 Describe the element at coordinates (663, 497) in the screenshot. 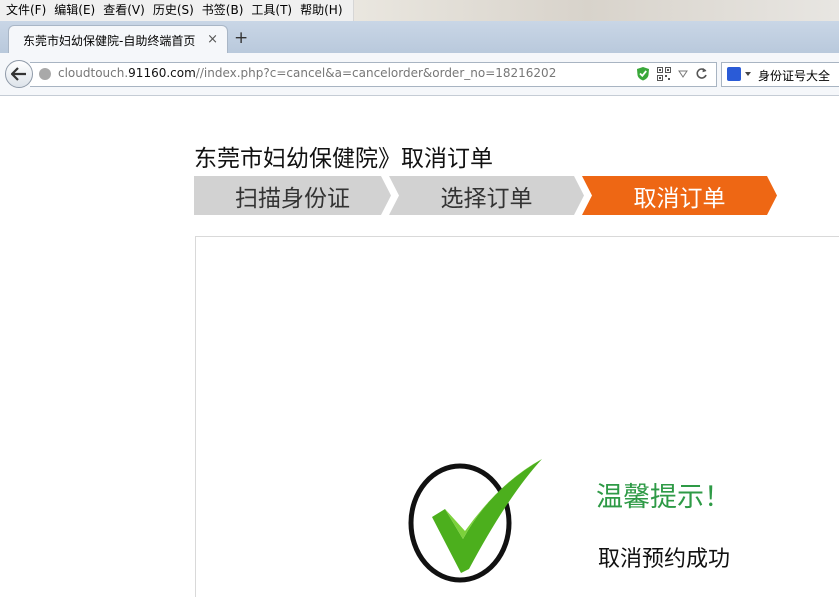

I see `tip-title: 温馨提示！` at that location.